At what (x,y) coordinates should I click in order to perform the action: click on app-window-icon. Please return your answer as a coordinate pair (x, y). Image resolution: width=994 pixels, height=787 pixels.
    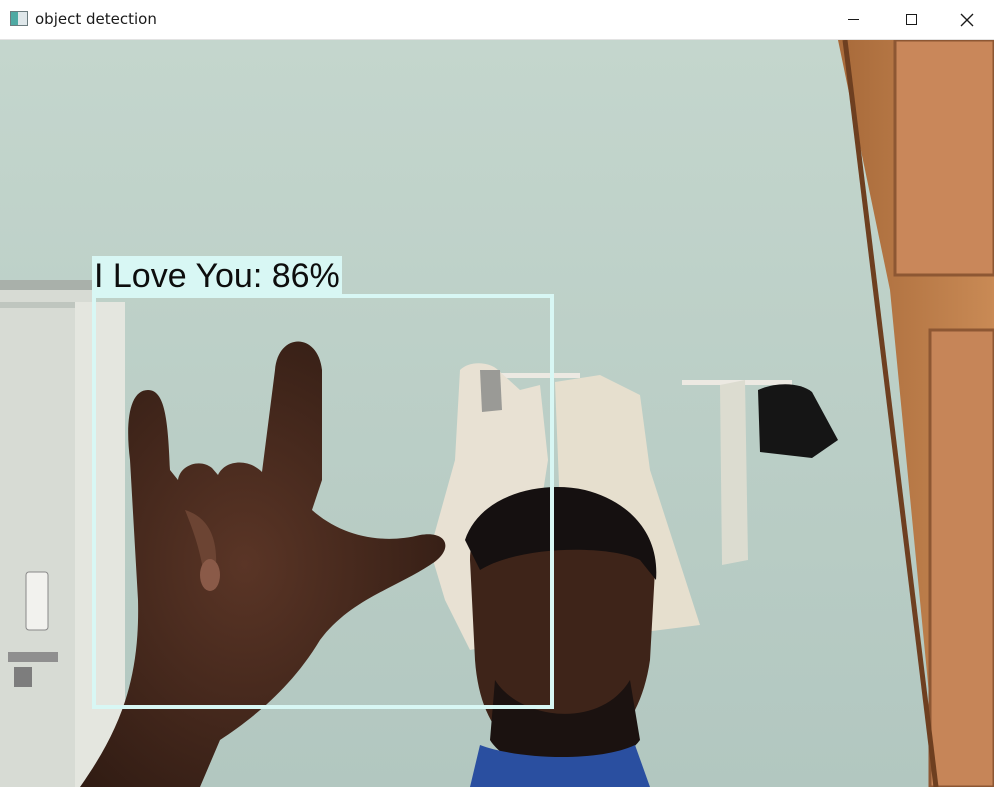
    Looking at the image, I should click on (19, 18).